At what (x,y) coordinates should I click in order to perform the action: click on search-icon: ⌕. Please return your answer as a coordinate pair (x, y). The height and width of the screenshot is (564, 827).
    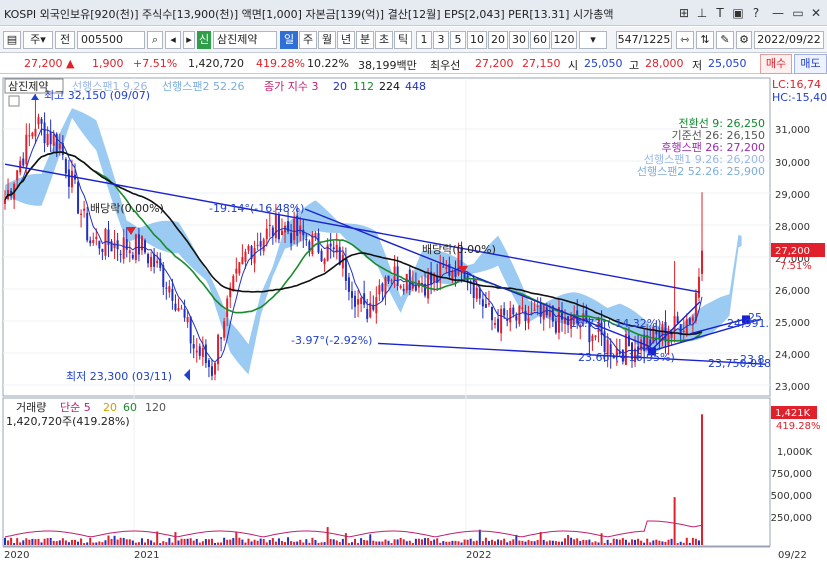
    Looking at the image, I should click on (155, 40).